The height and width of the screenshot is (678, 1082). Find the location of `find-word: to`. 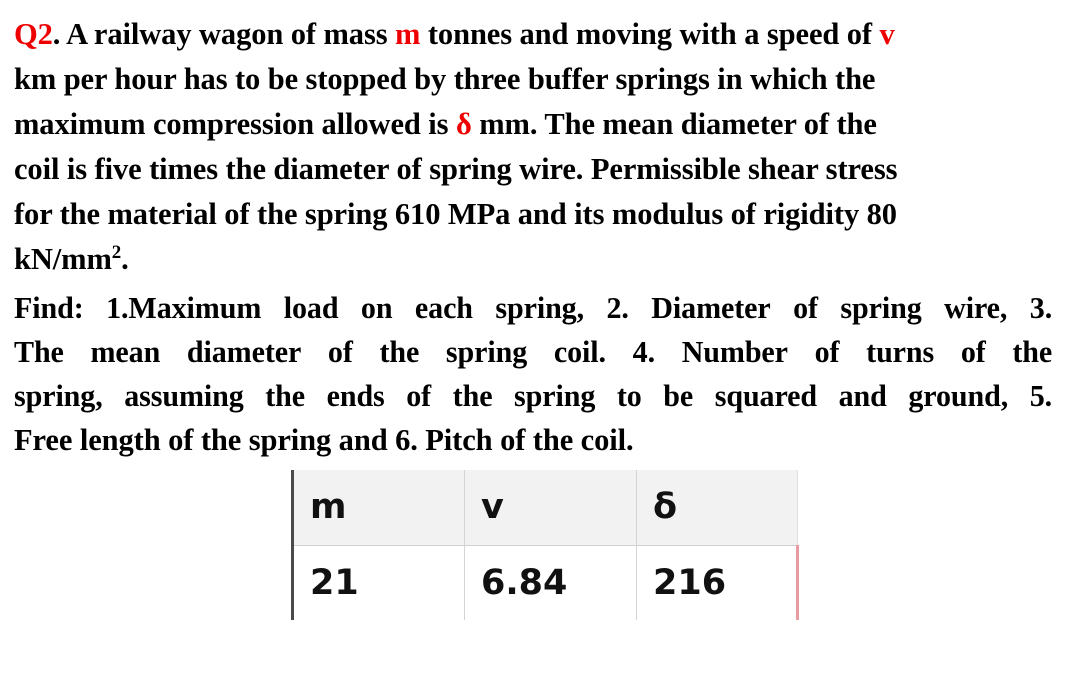

find-word: to is located at coordinates (629, 396).